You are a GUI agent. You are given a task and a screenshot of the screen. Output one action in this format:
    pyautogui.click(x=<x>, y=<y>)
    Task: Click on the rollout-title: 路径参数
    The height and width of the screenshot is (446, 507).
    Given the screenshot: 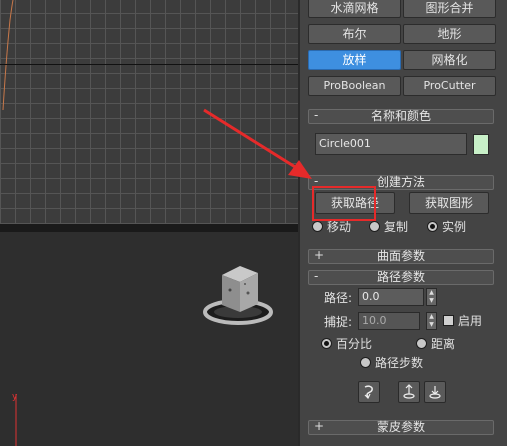 What is the action you would take?
    pyautogui.click(x=400, y=277)
    